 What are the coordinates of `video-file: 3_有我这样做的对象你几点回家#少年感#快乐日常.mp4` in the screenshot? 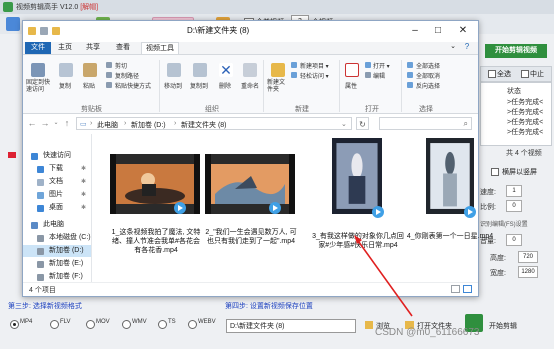 It's located at (358, 193).